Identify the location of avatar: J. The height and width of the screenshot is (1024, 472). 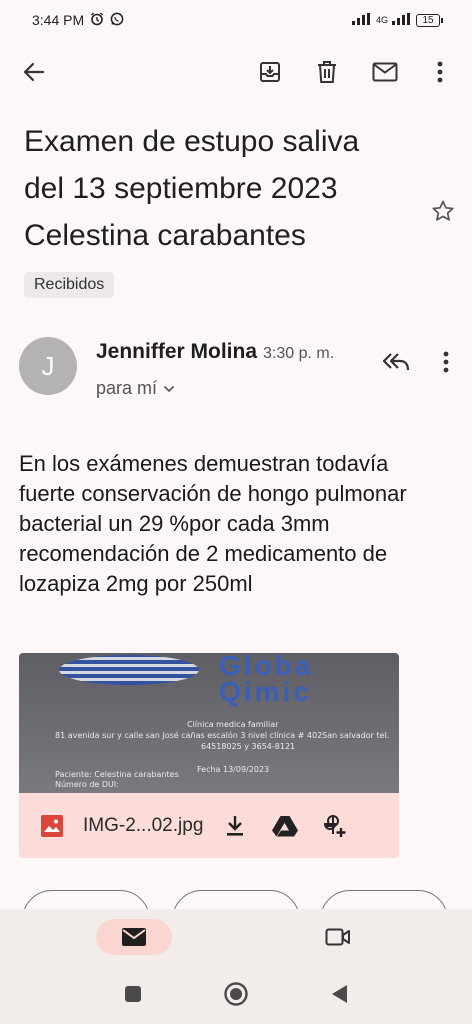
(48, 366).